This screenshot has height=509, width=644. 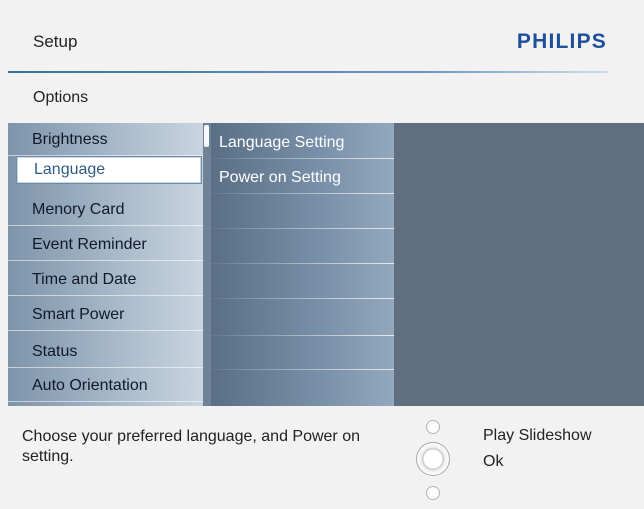 What do you see at coordinates (561, 41) in the screenshot?
I see `brand-logo: PHILIPS` at bounding box center [561, 41].